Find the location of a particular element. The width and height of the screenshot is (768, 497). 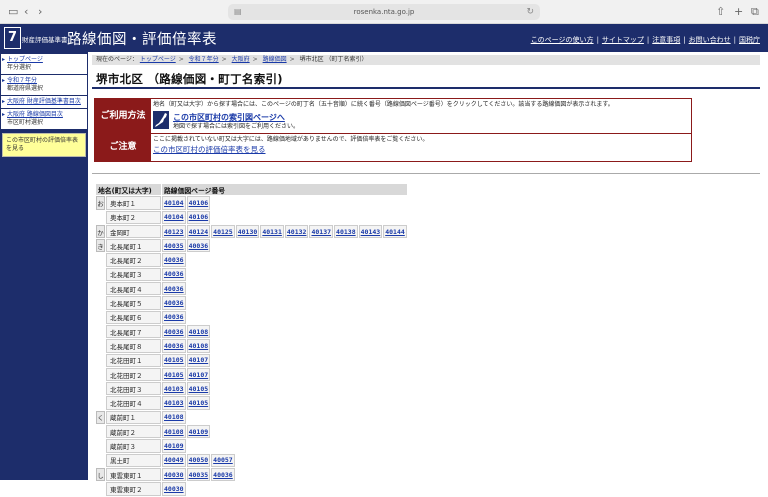

index-map-link: この市区町村の索引図ページへ is located at coordinates (229, 117).